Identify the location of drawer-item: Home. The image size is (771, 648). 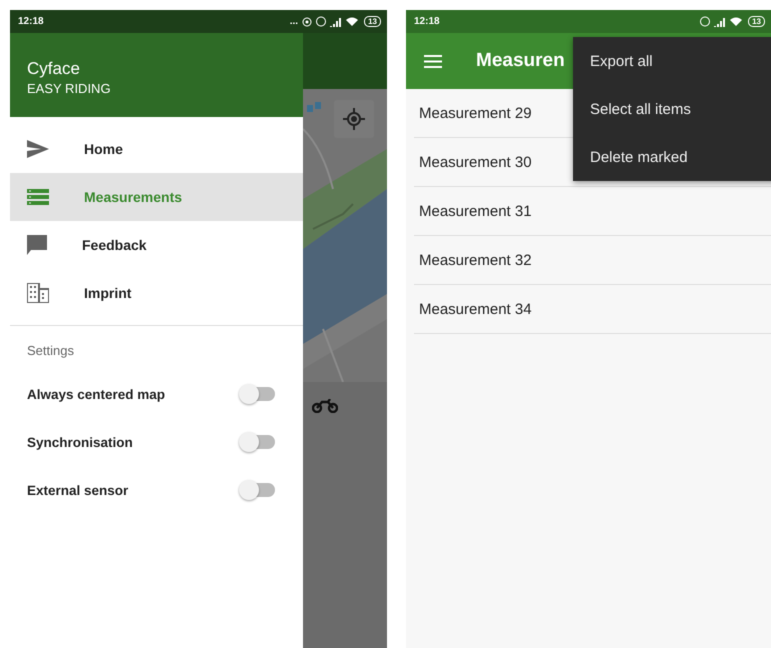
(156, 149).